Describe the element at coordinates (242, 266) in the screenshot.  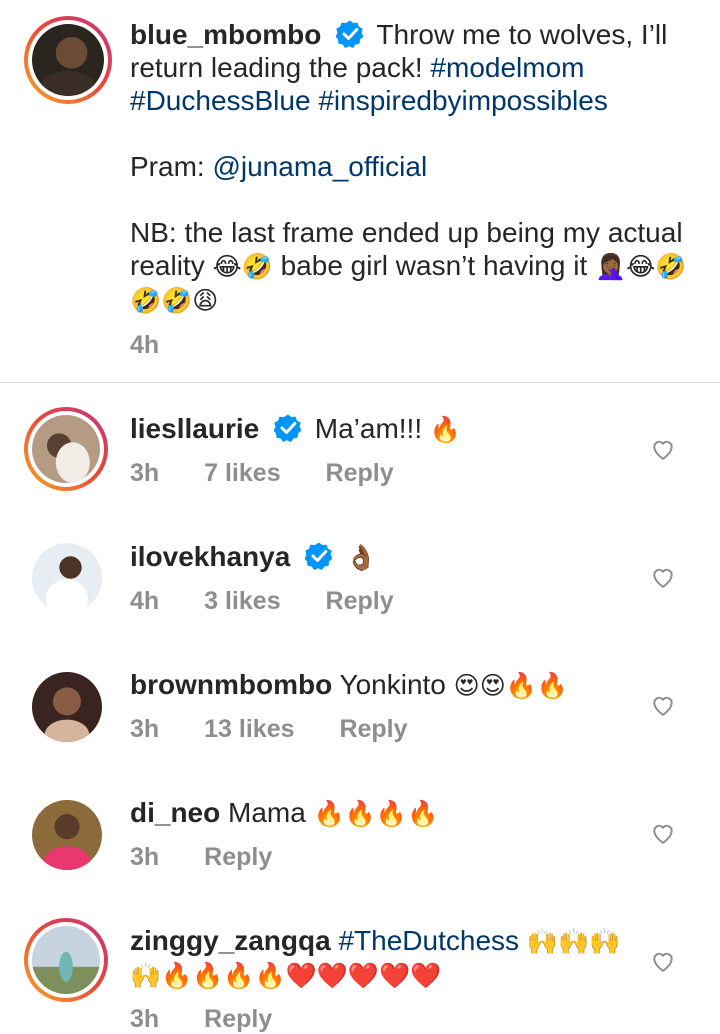
I see `emoji-group: 😂🤣` at that location.